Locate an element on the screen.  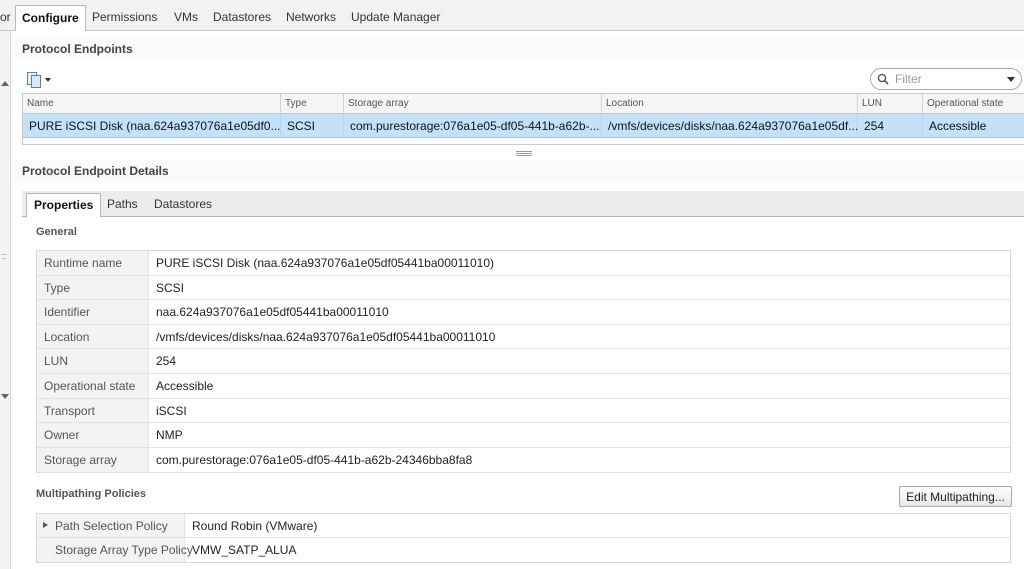
protocol-endpoints-title: Protocol Endpoints is located at coordinates (77, 49).